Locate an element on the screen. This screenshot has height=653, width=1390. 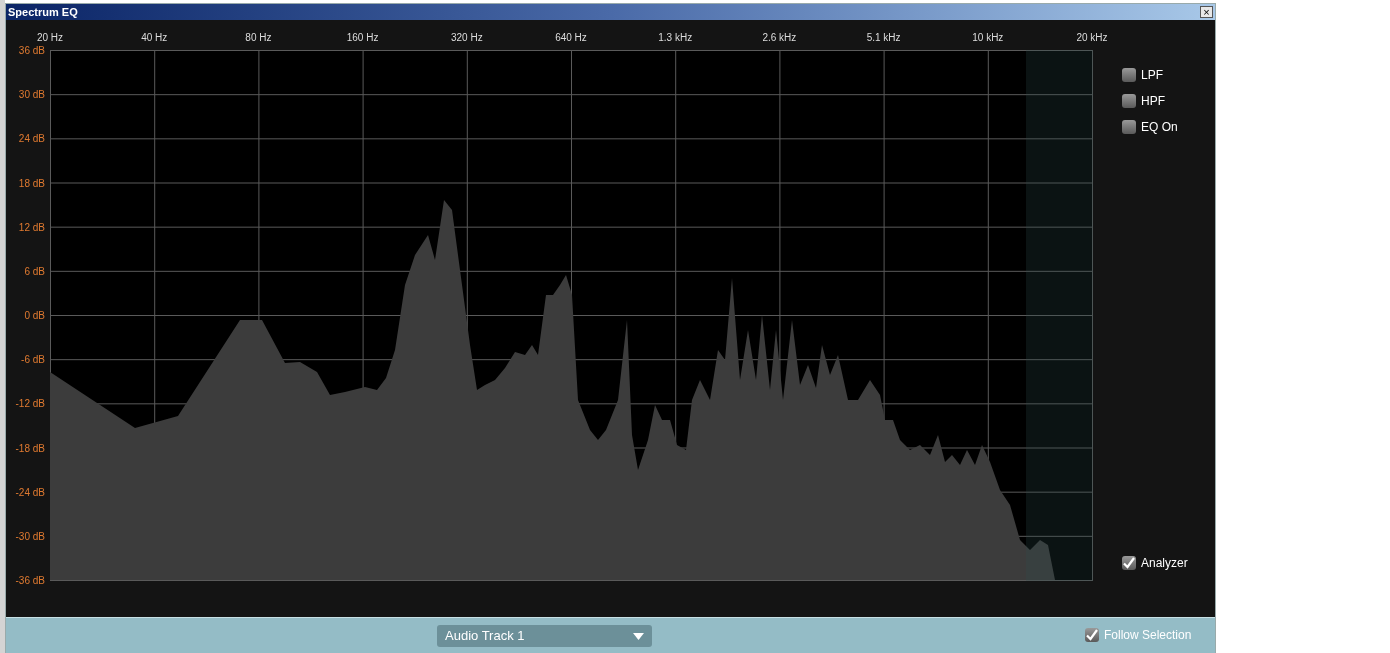
checkbox: Analyzer is located at coordinates (1155, 563).